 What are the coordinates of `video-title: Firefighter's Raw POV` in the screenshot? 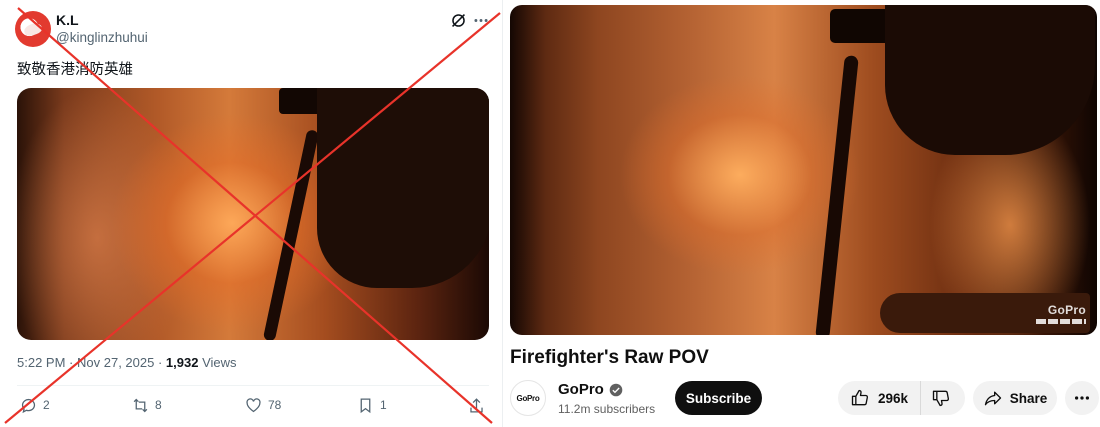 It's located at (609, 357).